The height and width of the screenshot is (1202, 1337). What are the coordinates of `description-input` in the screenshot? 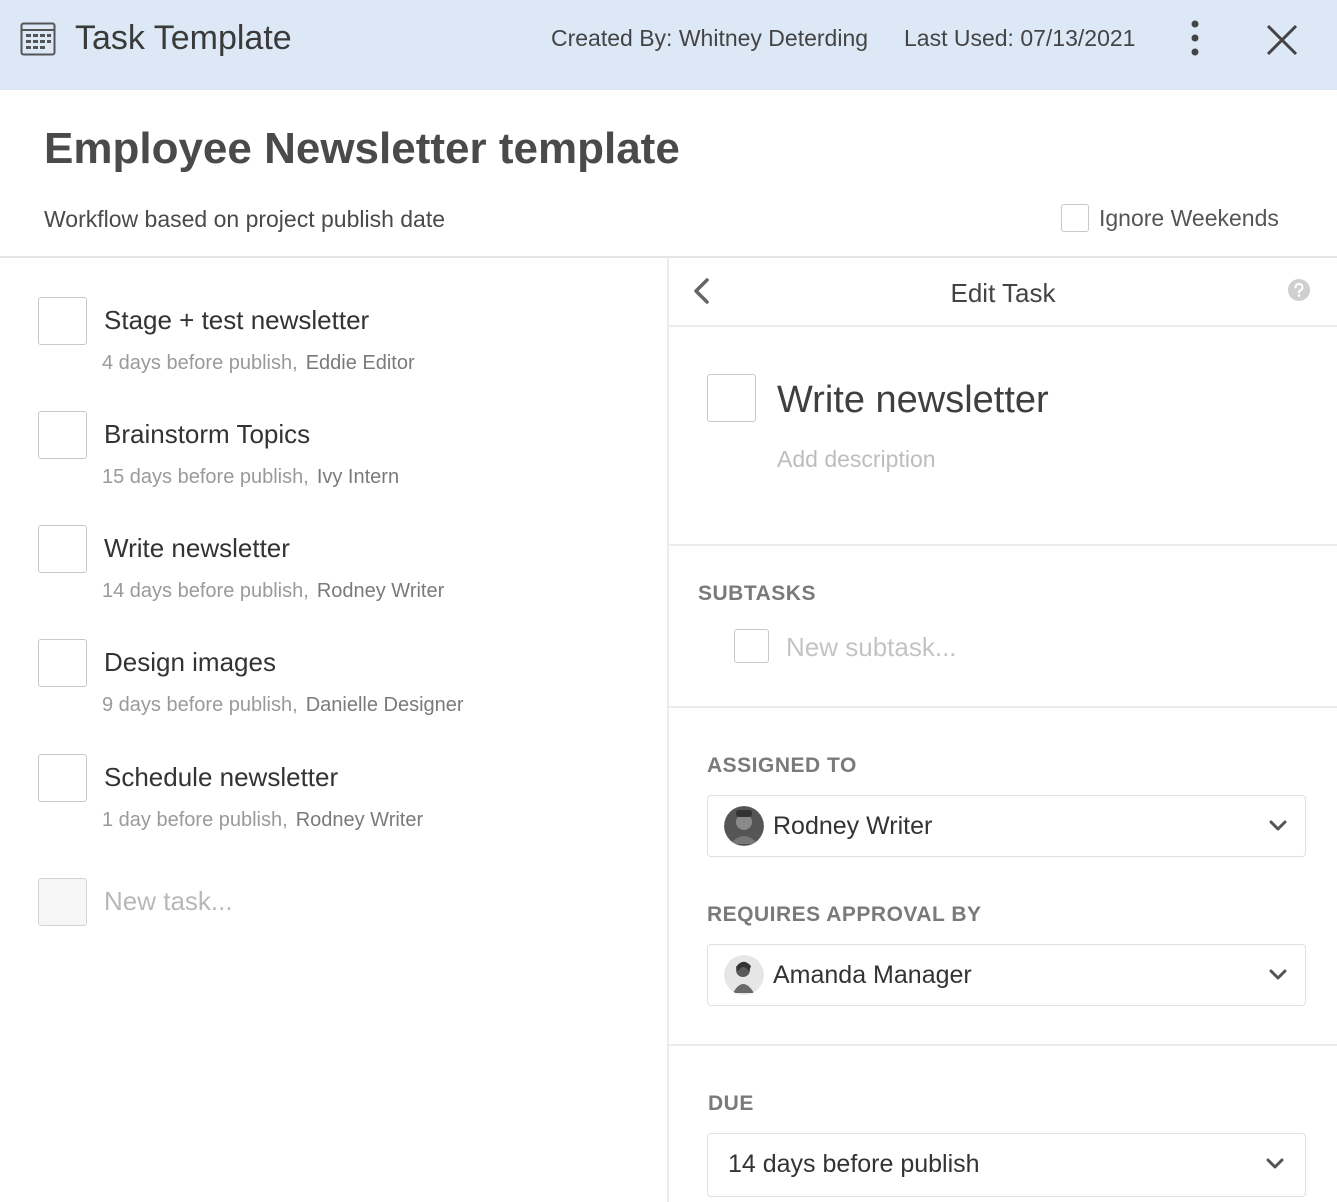 It's located at (977, 459).